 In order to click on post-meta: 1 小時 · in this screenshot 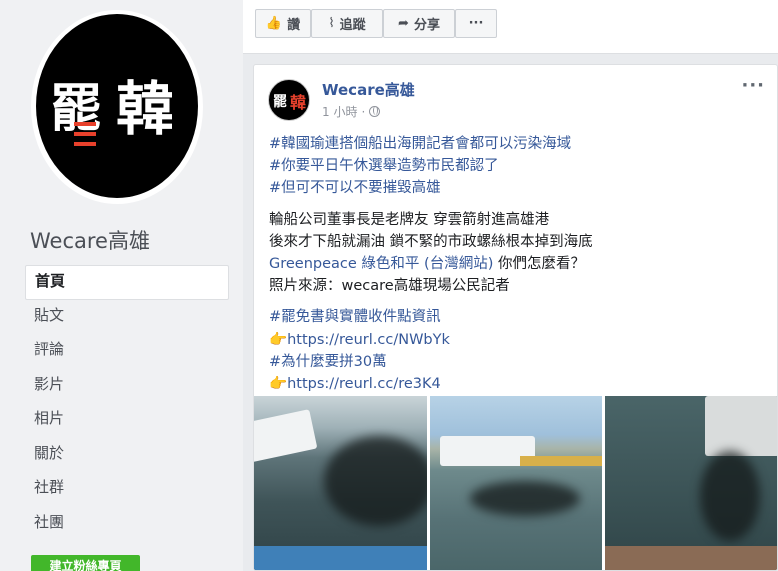, I will do `click(351, 111)`.